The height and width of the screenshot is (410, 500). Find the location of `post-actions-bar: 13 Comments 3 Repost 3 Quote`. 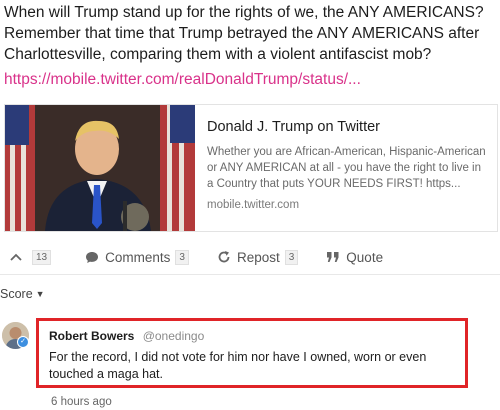

post-actions-bar: 13 Comments 3 Repost 3 Quote is located at coordinates (250, 257).